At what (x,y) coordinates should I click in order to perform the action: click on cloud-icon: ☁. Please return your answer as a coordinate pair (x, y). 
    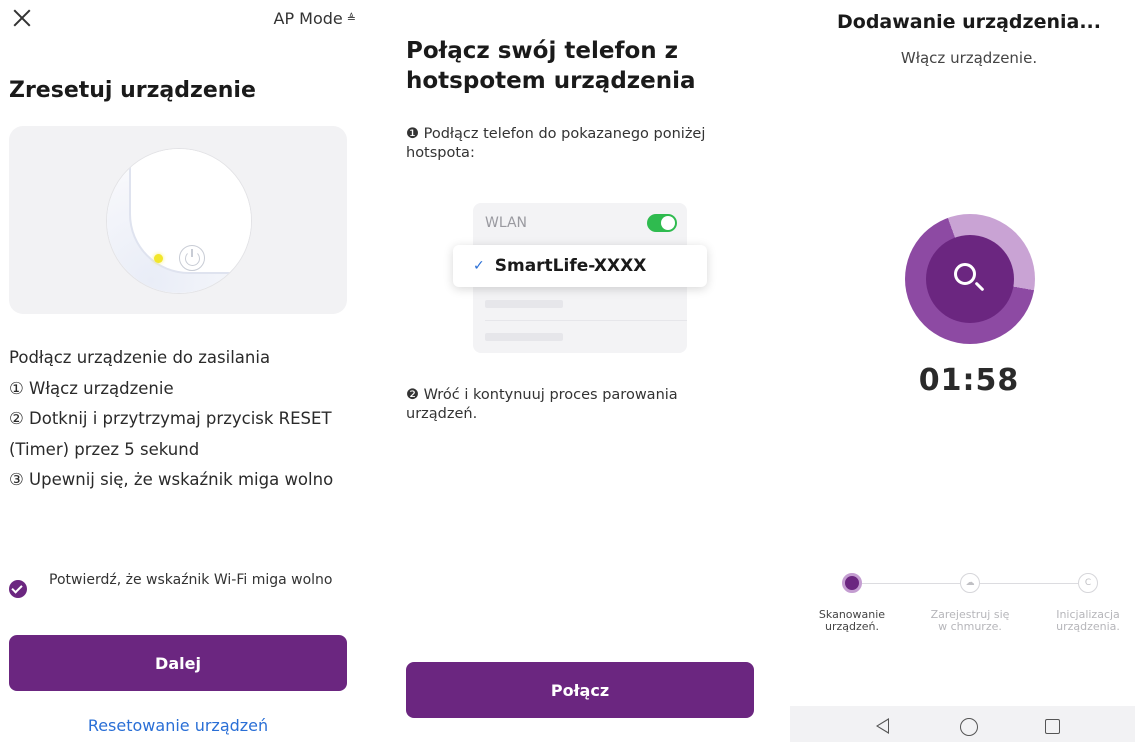
    Looking at the image, I should click on (970, 583).